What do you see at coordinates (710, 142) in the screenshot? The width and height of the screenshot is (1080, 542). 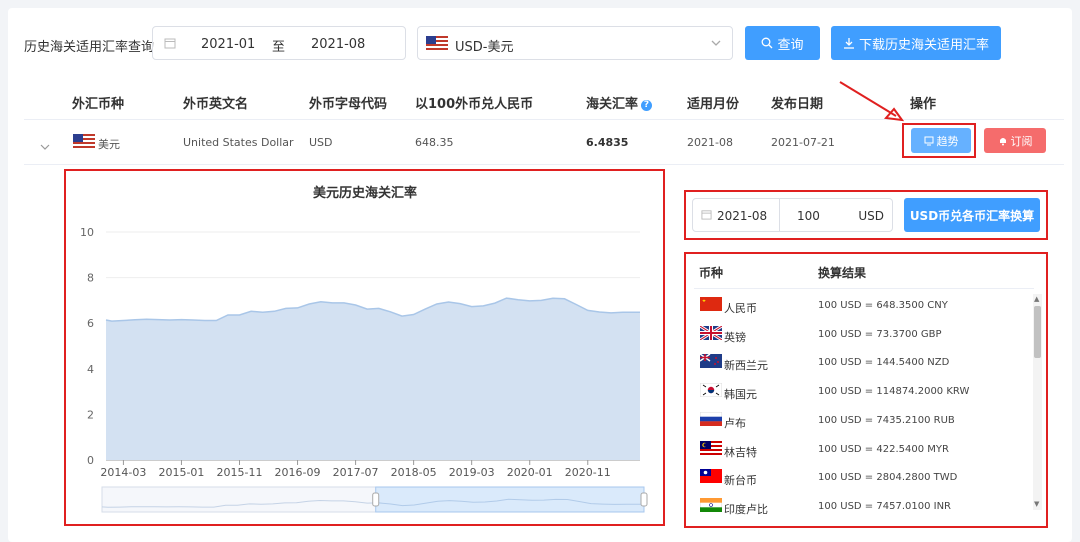 I see `row-month: 2021-08` at bounding box center [710, 142].